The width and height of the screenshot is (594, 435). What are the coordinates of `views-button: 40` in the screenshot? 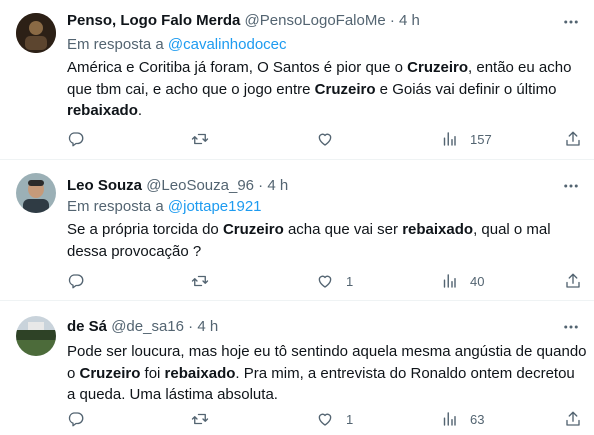 It's located at (462, 281).